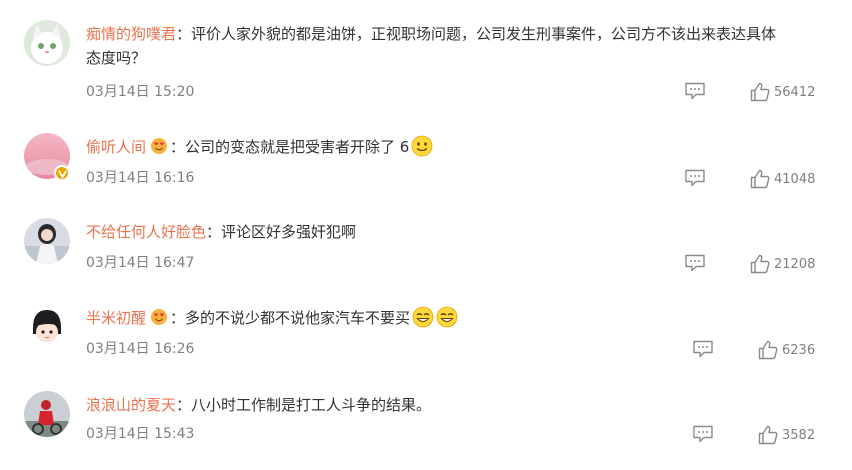  I want to click on like-count: 41048, so click(795, 179).